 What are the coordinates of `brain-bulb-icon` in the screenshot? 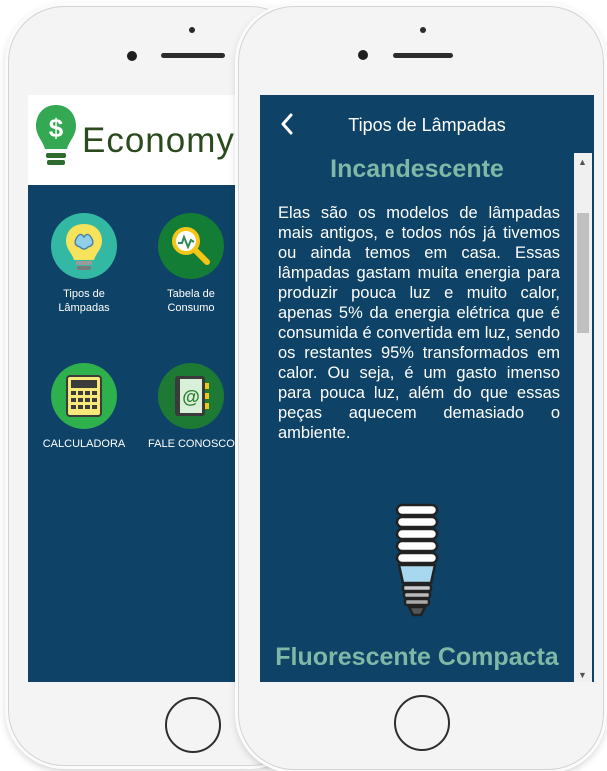 It's located at (84, 247).